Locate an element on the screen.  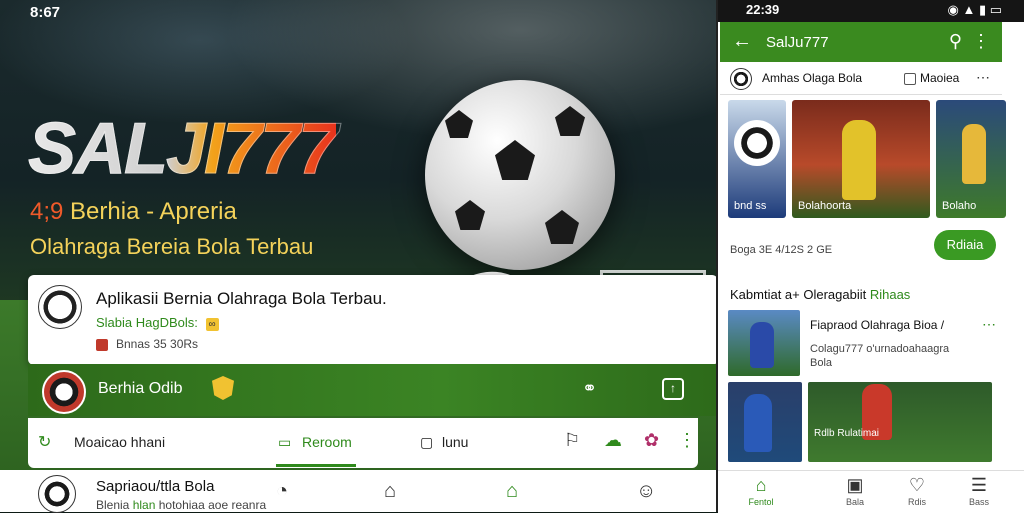
screenshot-thumb: Bolaho is located at coordinates (971, 159).